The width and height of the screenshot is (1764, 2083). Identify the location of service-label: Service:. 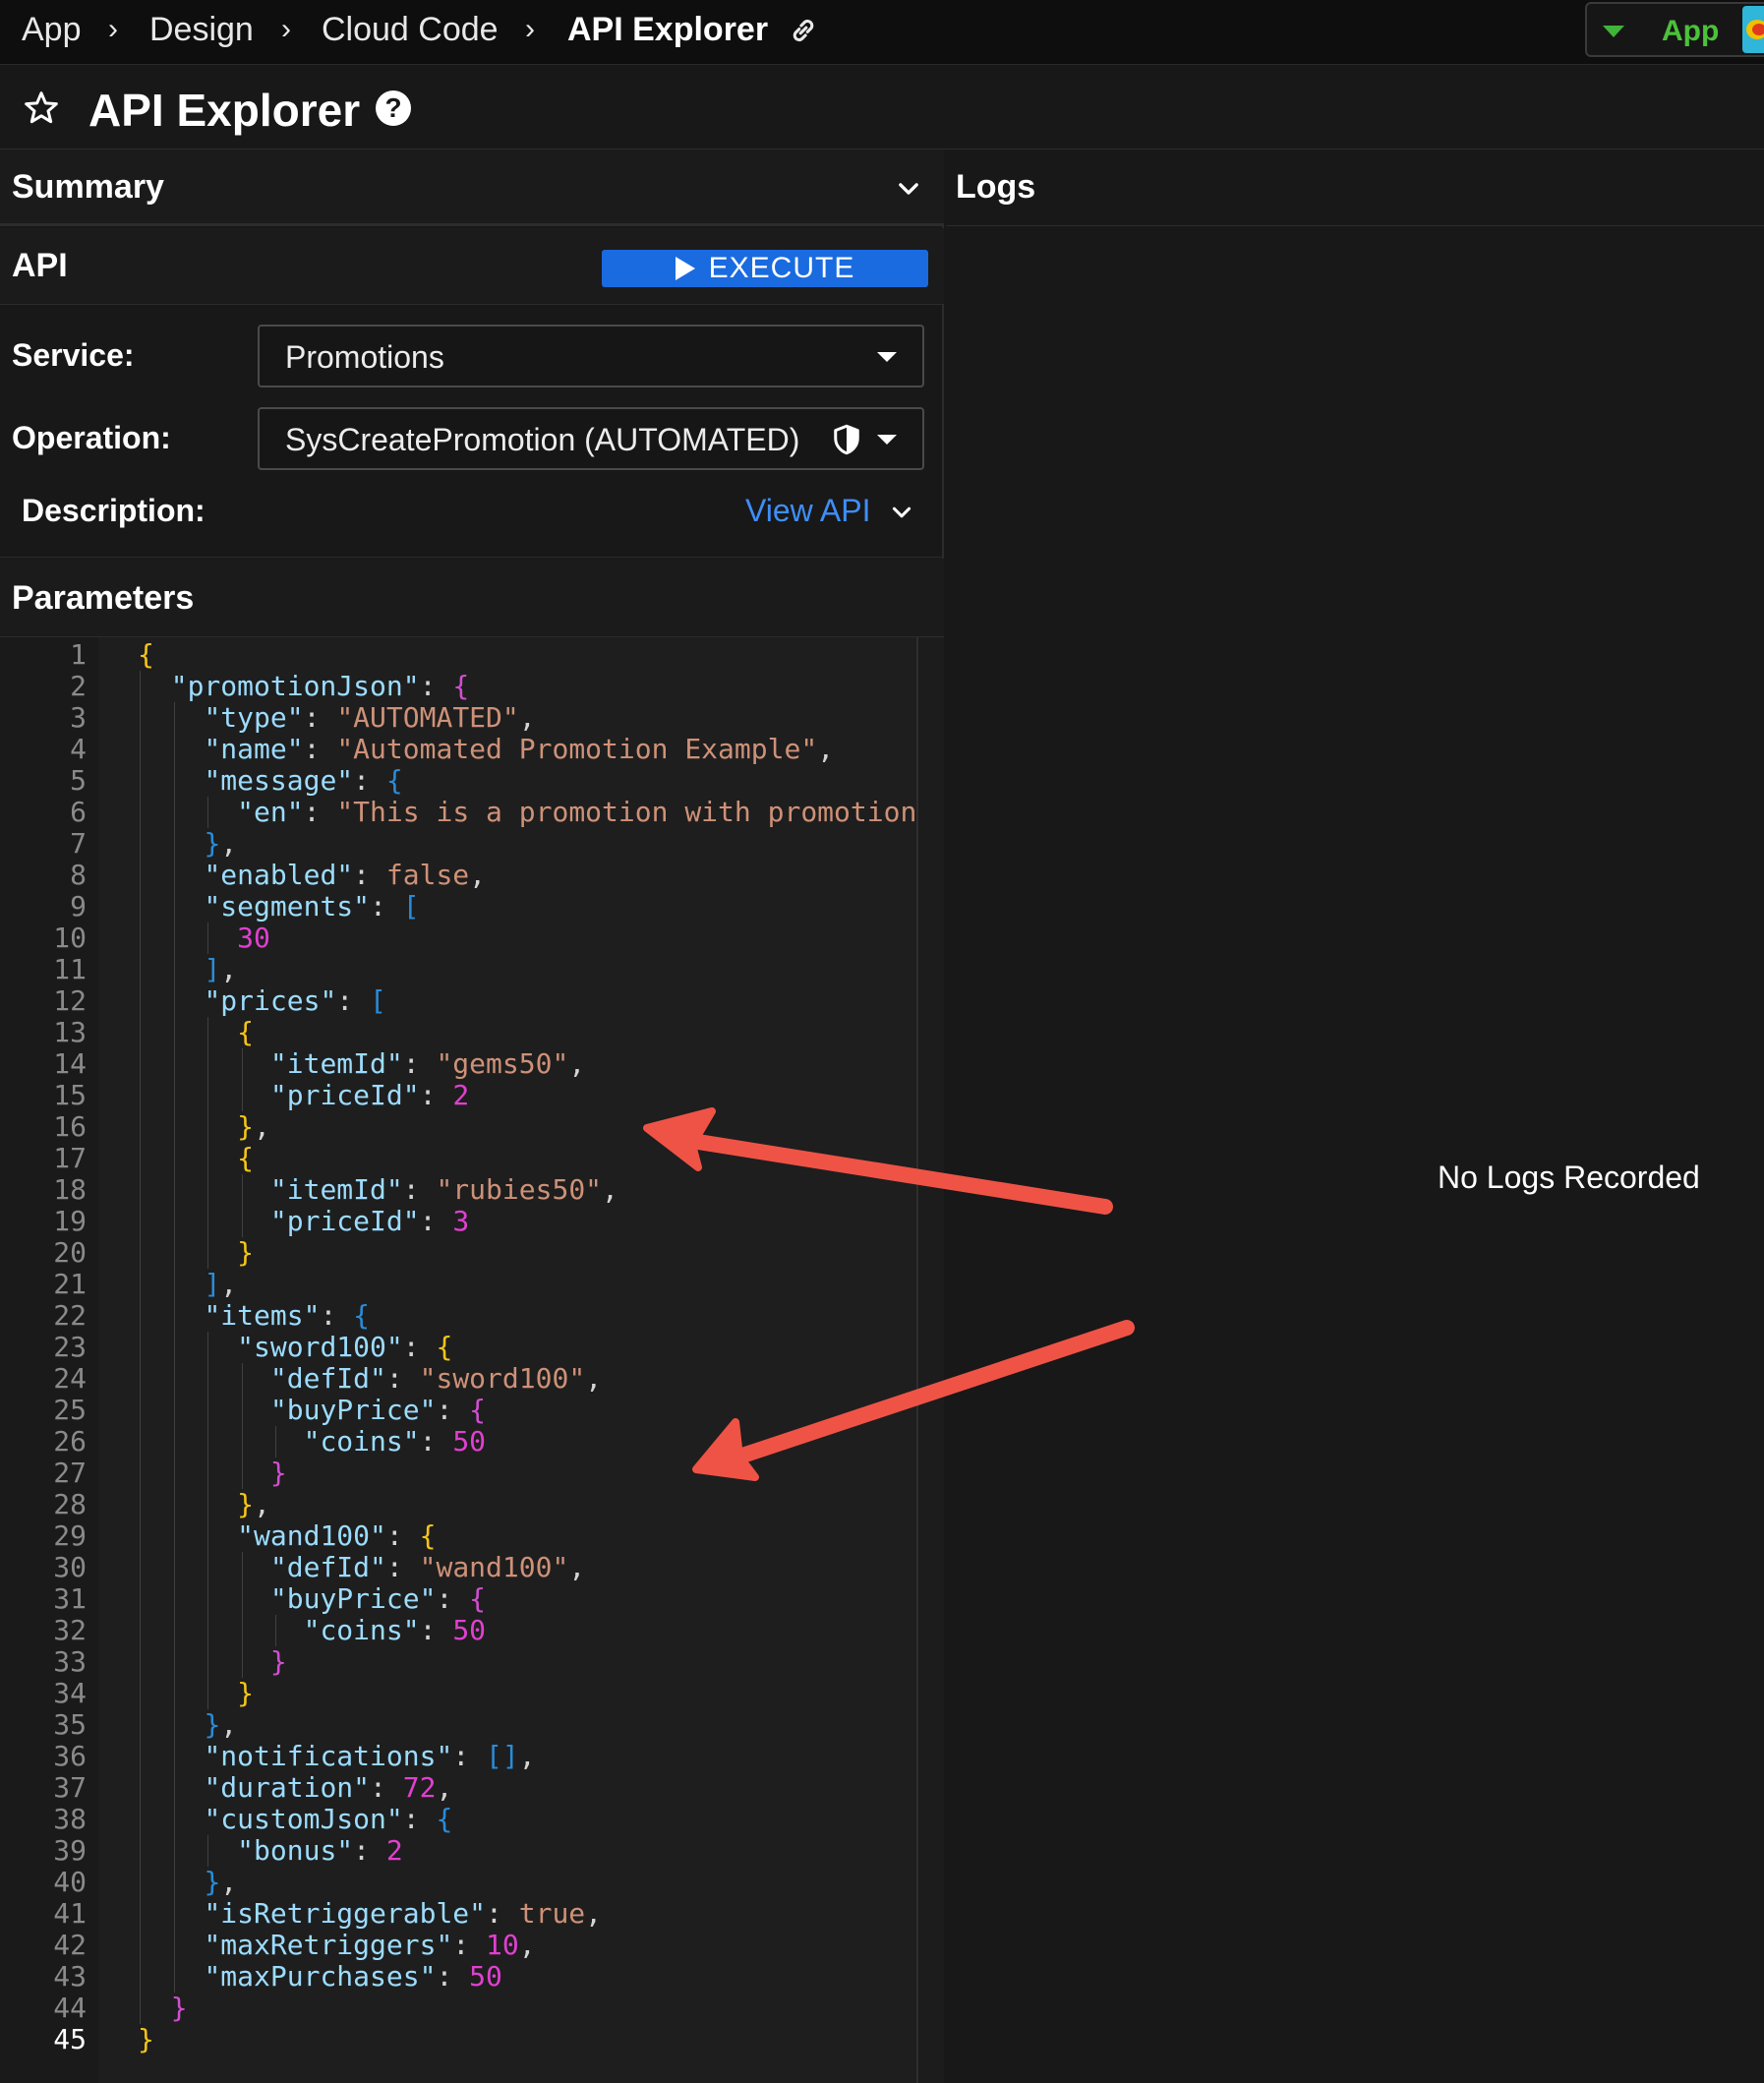
(73, 355).